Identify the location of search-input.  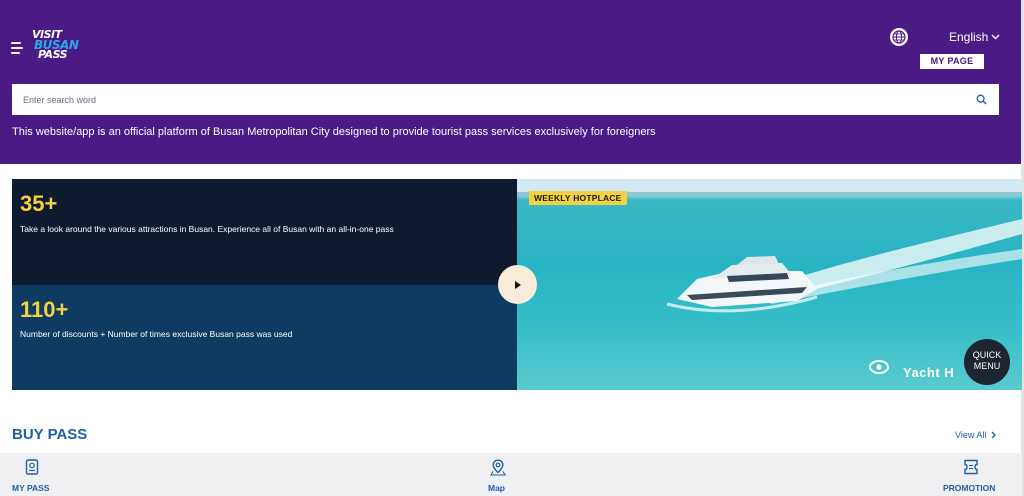
(487, 99).